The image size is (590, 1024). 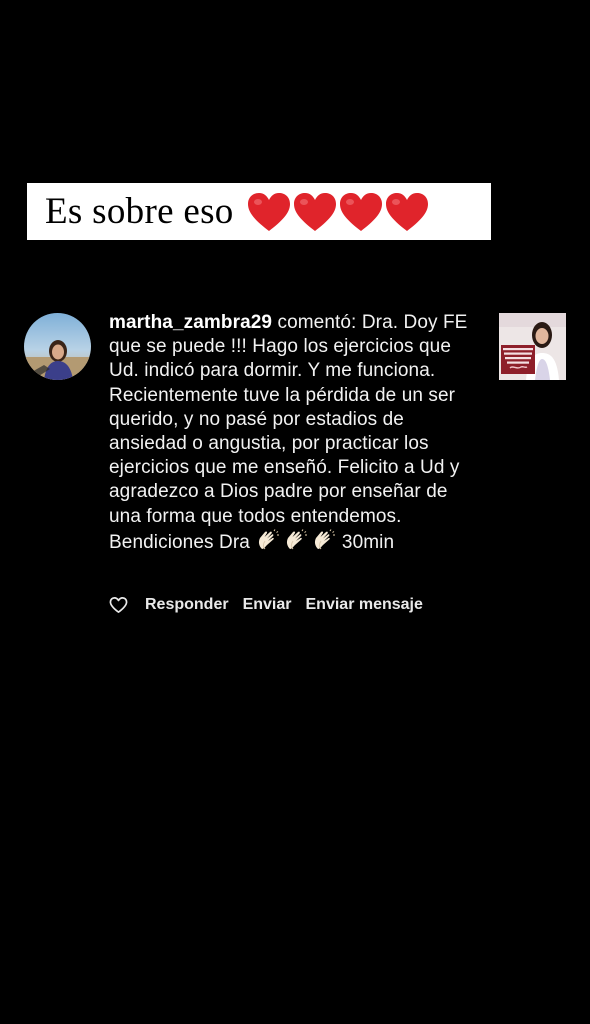 What do you see at coordinates (190, 322) in the screenshot?
I see `comment-username: martha_zambra29` at bounding box center [190, 322].